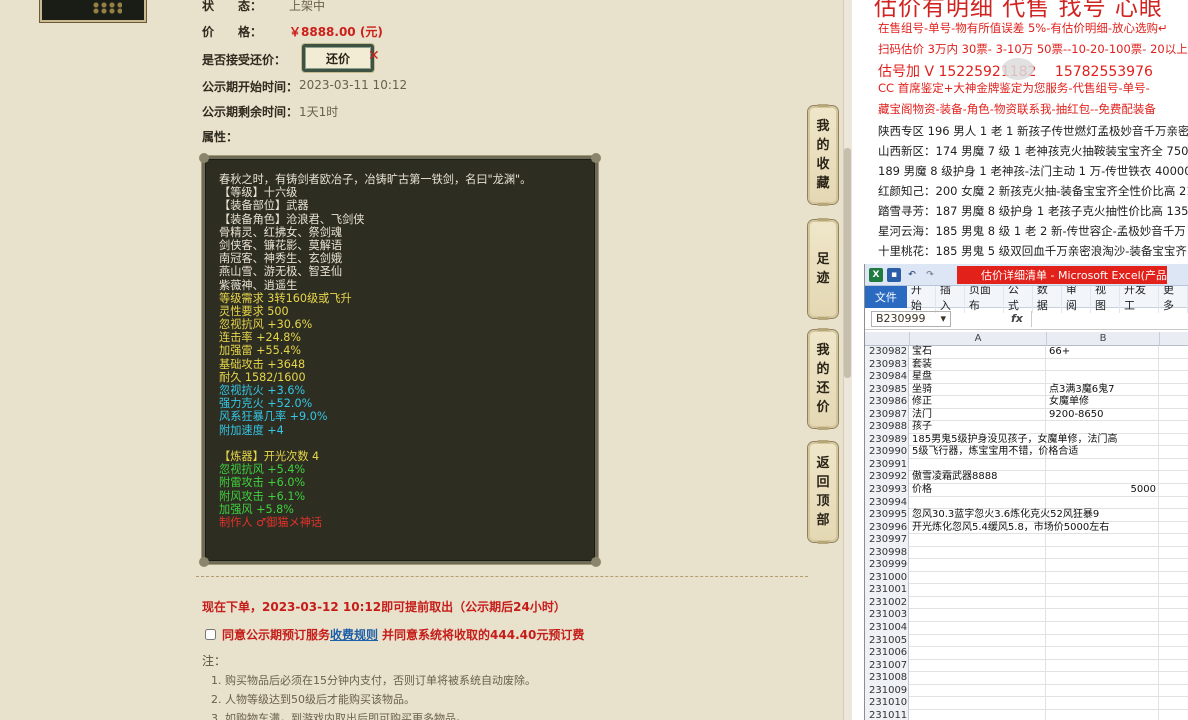 Image resolution: width=1188 pixels, height=720 pixels. Describe the element at coordinates (887, 515) in the screenshot. I see `row-number: 230995` at that location.